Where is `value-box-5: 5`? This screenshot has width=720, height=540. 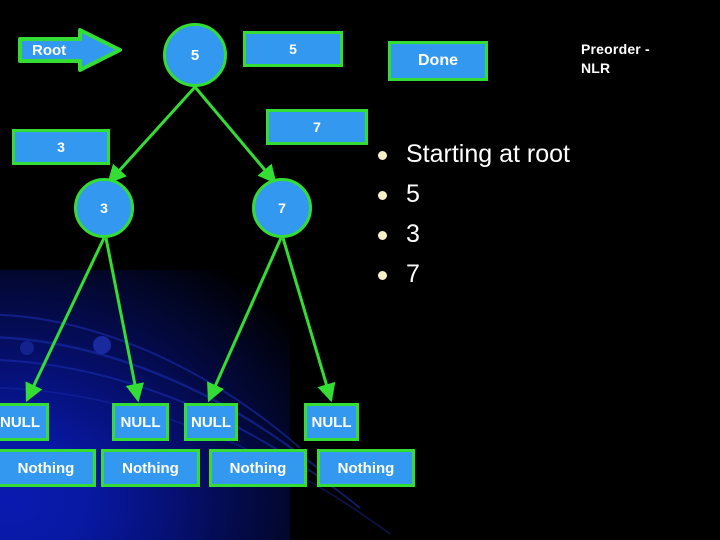
value-box-5: 5 is located at coordinates (293, 49).